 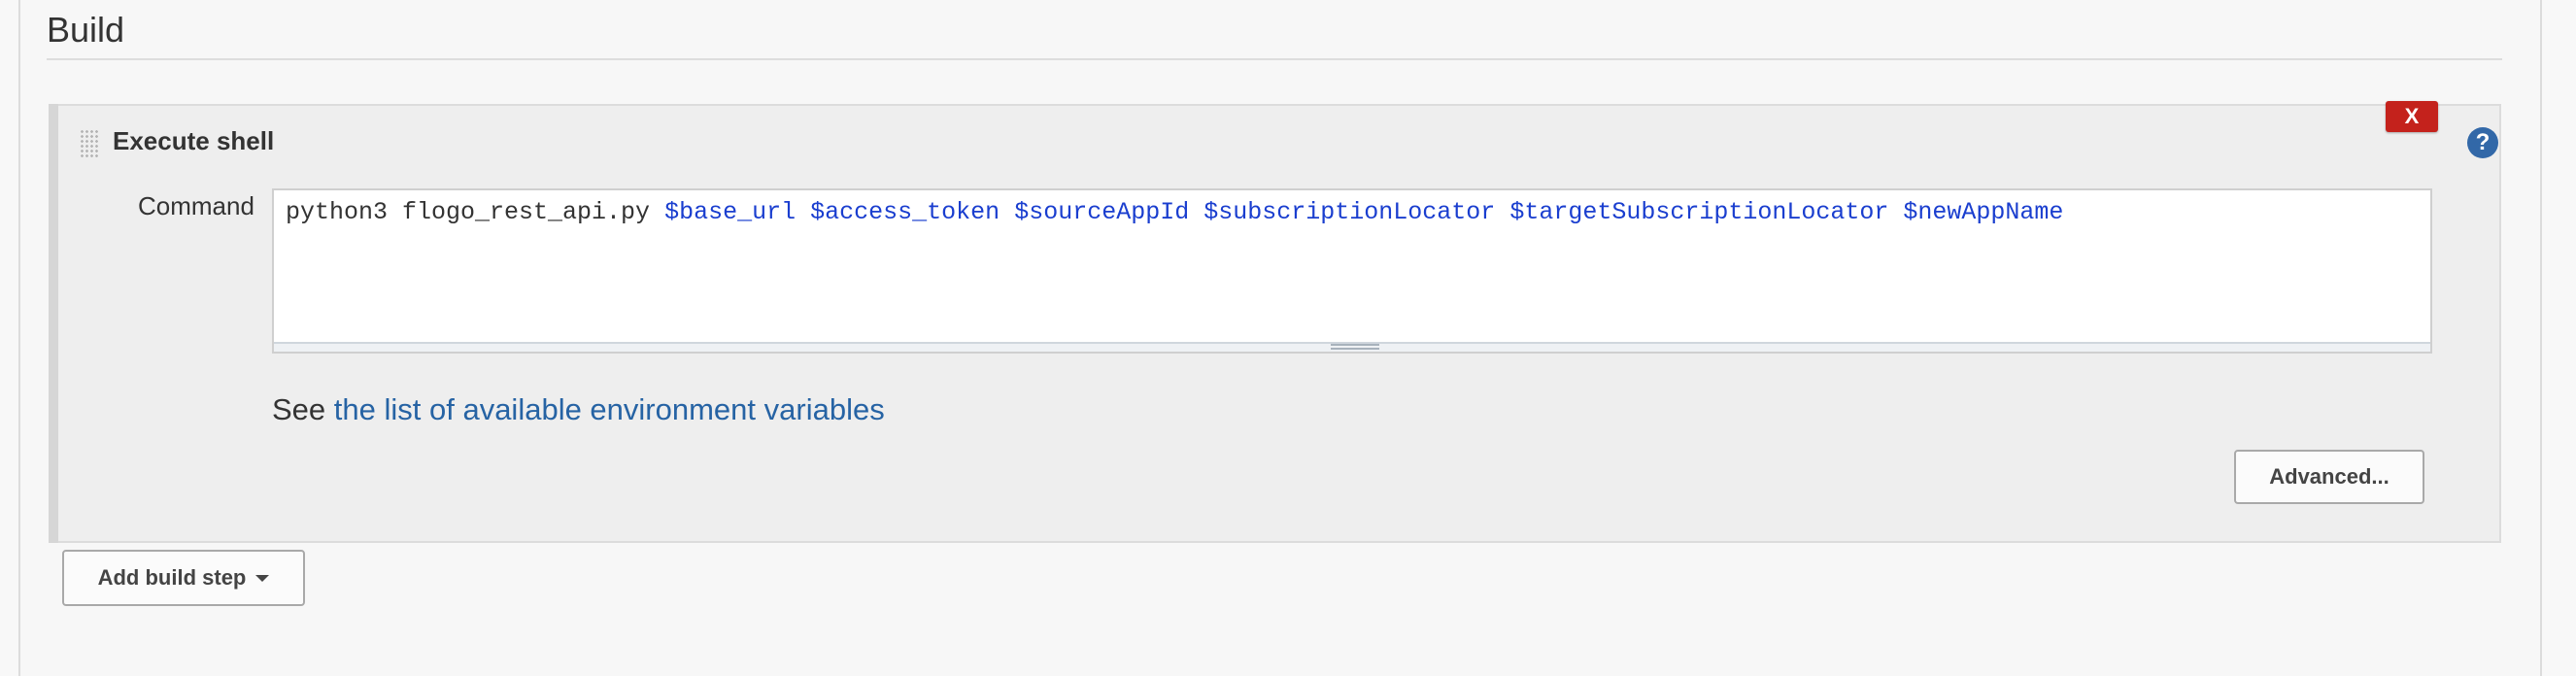 I want to click on drag-handle-icon, so click(x=89, y=143).